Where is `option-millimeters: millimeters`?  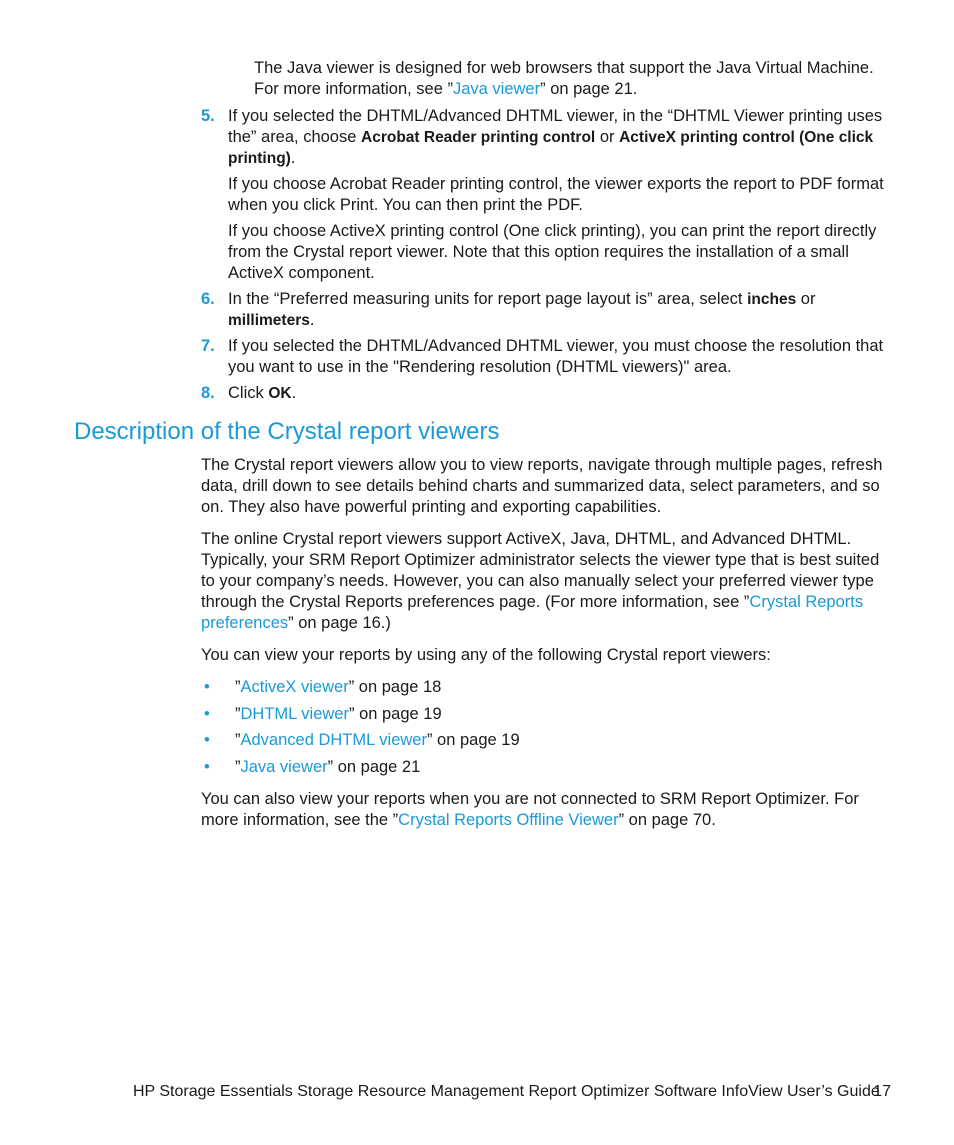
option-millimeters: millimeters is located at coordinates (269, 320).